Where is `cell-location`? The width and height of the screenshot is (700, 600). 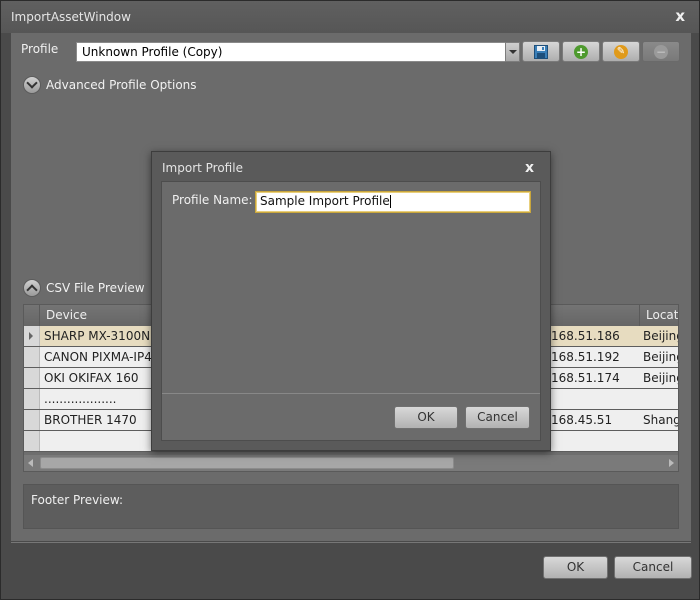 cell-location is located at coordinates (658, 399).